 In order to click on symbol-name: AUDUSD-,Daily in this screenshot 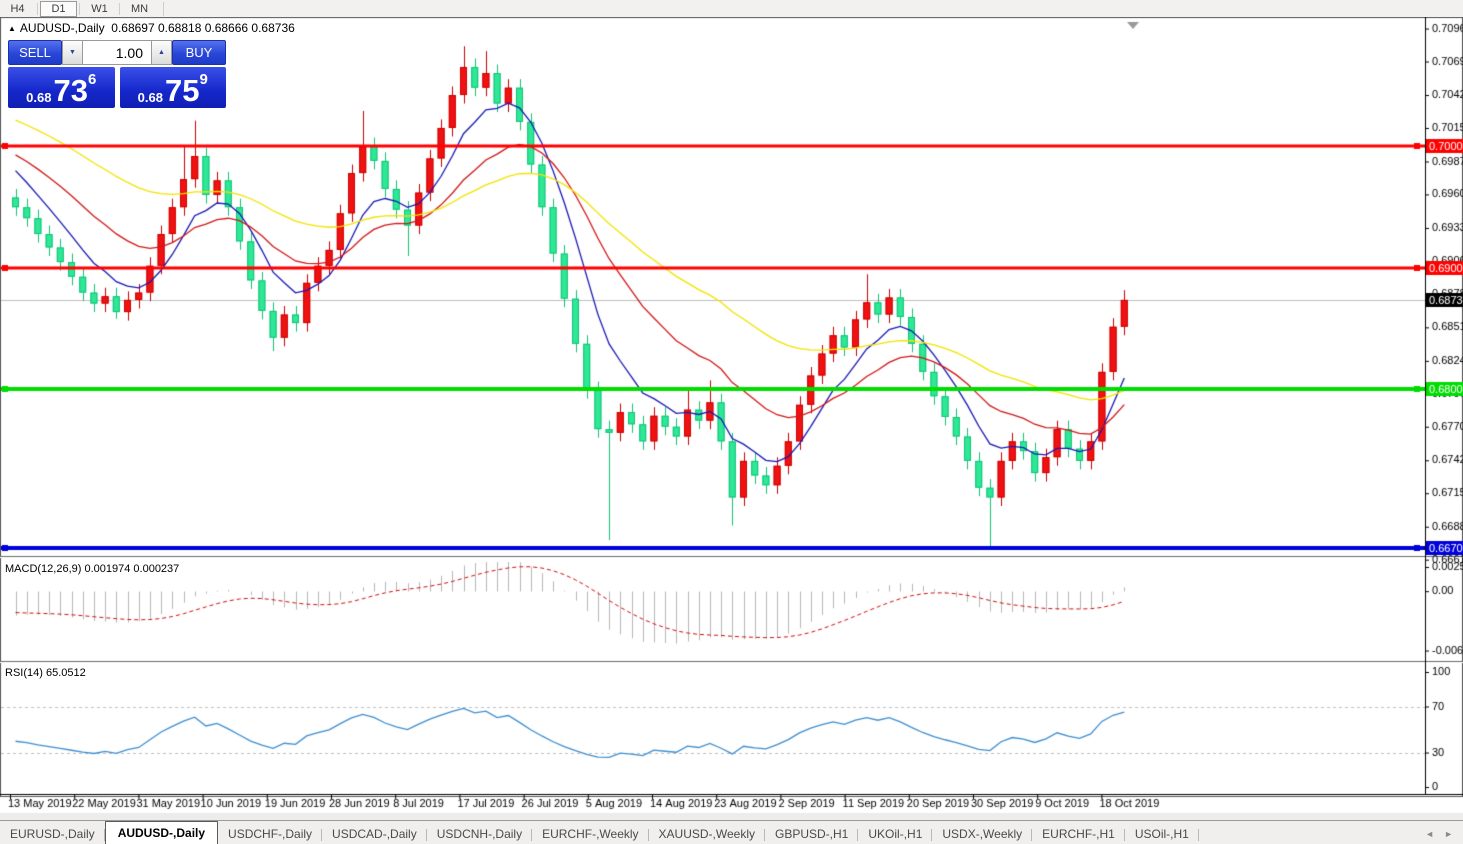, I will do `click(62, 28)`.